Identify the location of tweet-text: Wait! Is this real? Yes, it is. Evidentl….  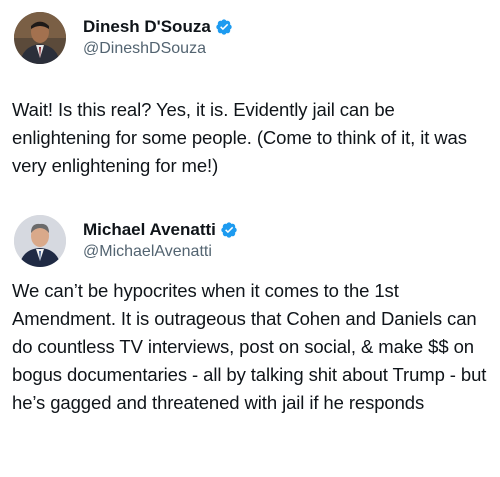
(239, 137).